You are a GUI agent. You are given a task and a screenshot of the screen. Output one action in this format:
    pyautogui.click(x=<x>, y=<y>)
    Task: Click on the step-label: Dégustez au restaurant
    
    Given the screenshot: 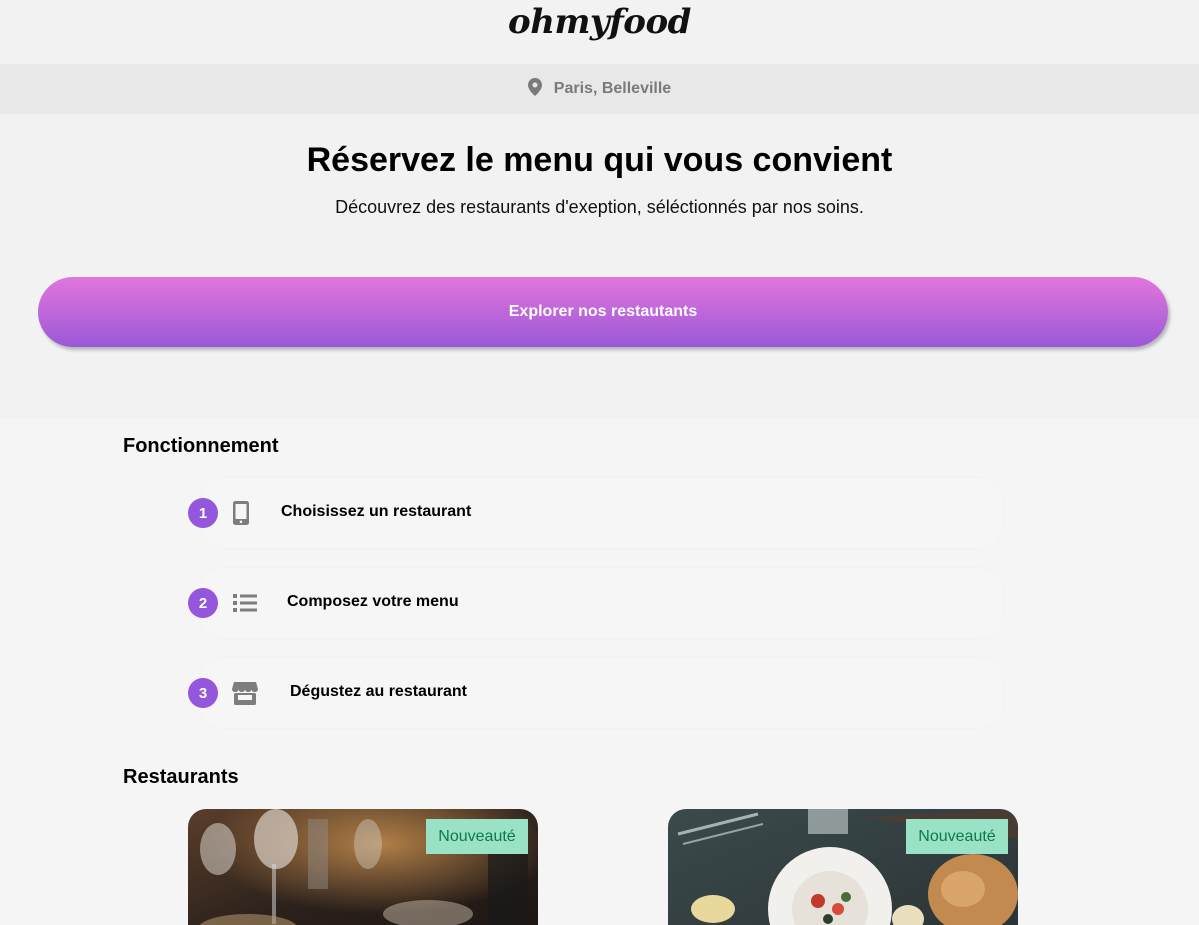 What is the action you would take?
    pyautogui.click(x=378, y=691)
    